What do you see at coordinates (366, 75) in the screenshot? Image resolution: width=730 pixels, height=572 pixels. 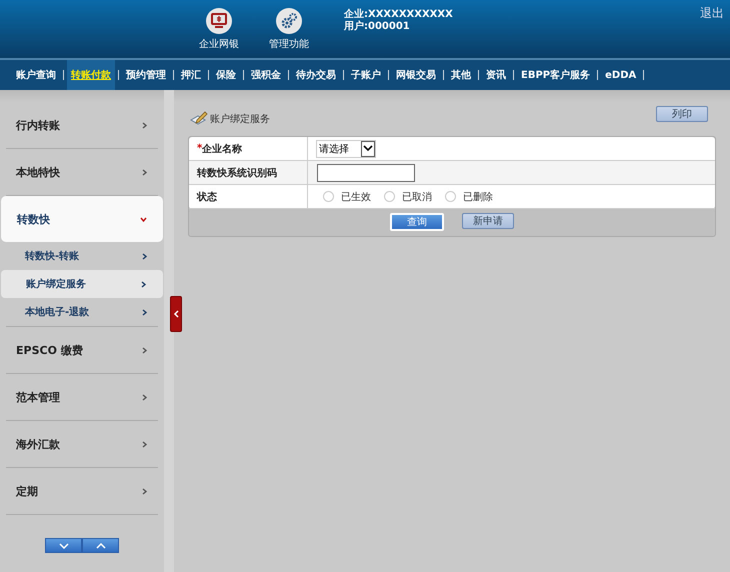 I see `nav-tab: 子账户` at bounding box center [366, 75].